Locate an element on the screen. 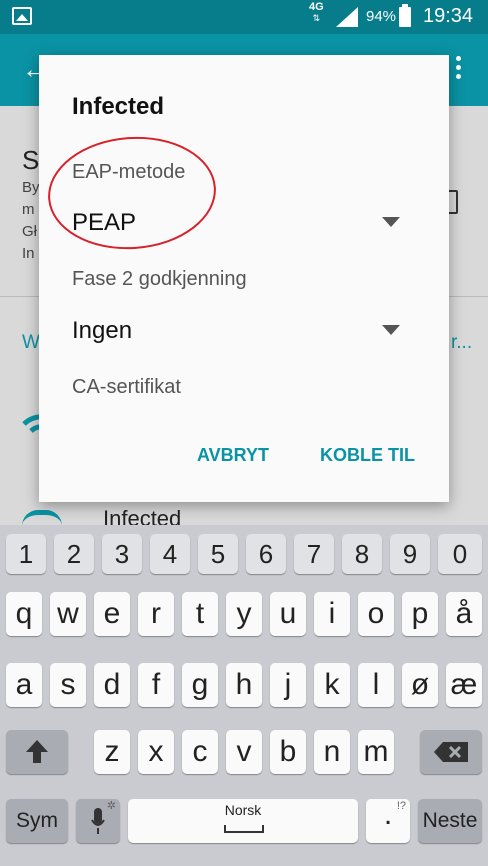 Image resolution: width=488 pixels, height=866 pixels. key-v: v is located at coordinates (244, 752).